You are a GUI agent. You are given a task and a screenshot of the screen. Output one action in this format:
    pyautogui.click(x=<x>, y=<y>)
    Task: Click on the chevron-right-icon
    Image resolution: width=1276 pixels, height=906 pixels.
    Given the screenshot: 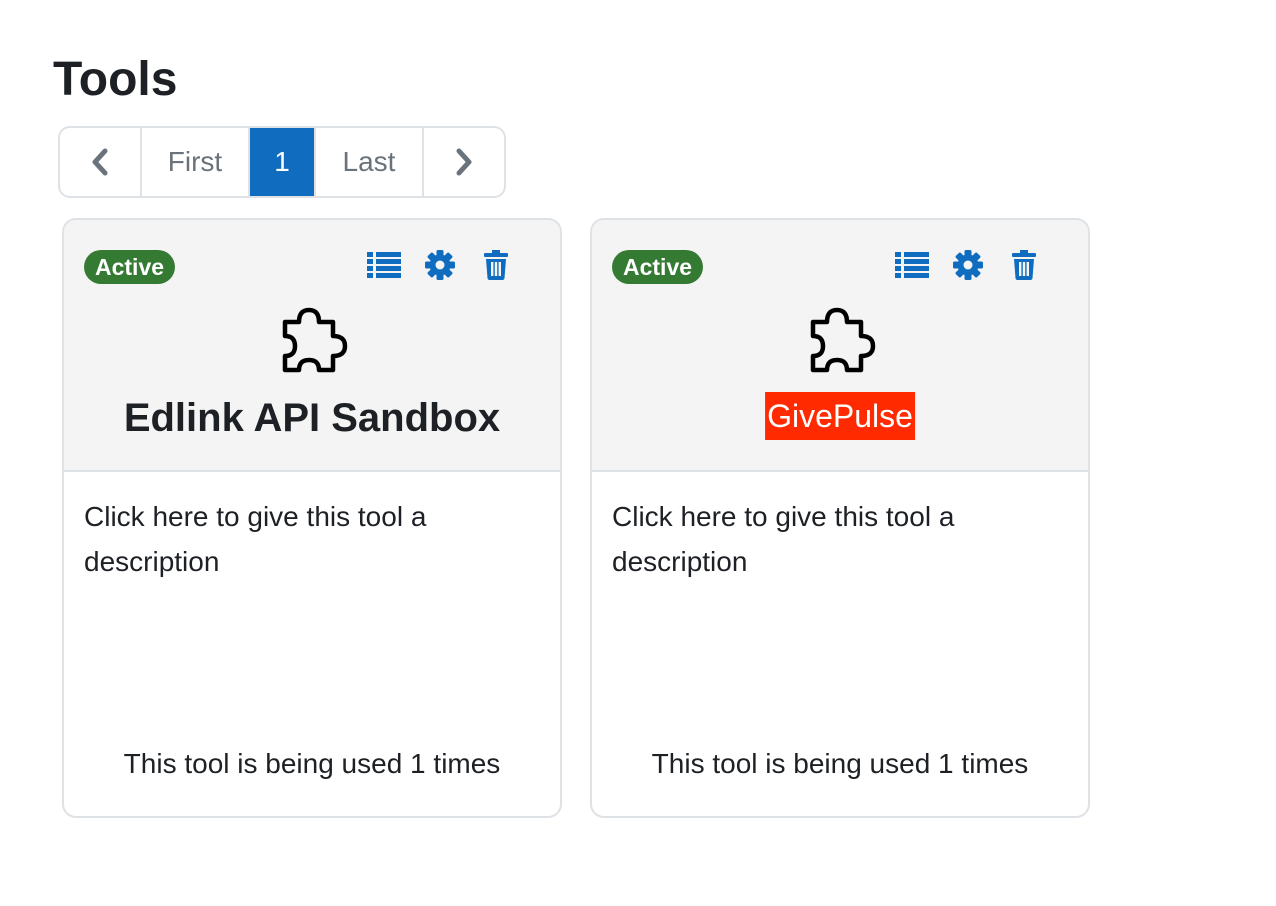 What is the action you would take?
    pyautogui.click(x=464, y=162)
    